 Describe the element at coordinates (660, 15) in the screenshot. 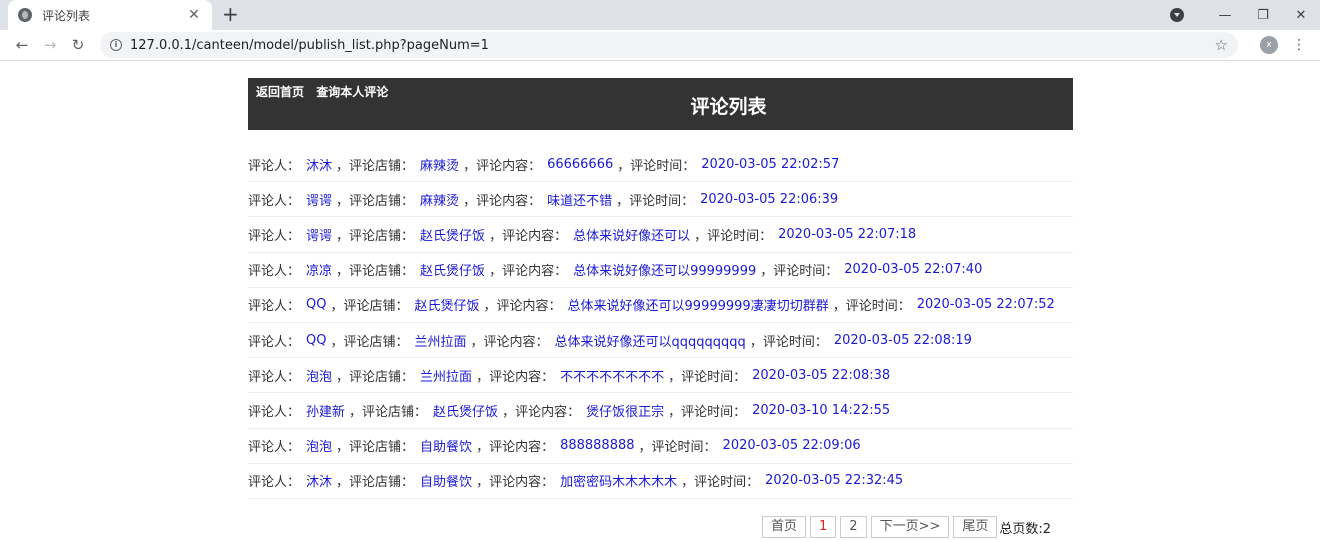

I see `browser-tabbar: 评论列表 ✕ + — ❐ ✕` at that location.